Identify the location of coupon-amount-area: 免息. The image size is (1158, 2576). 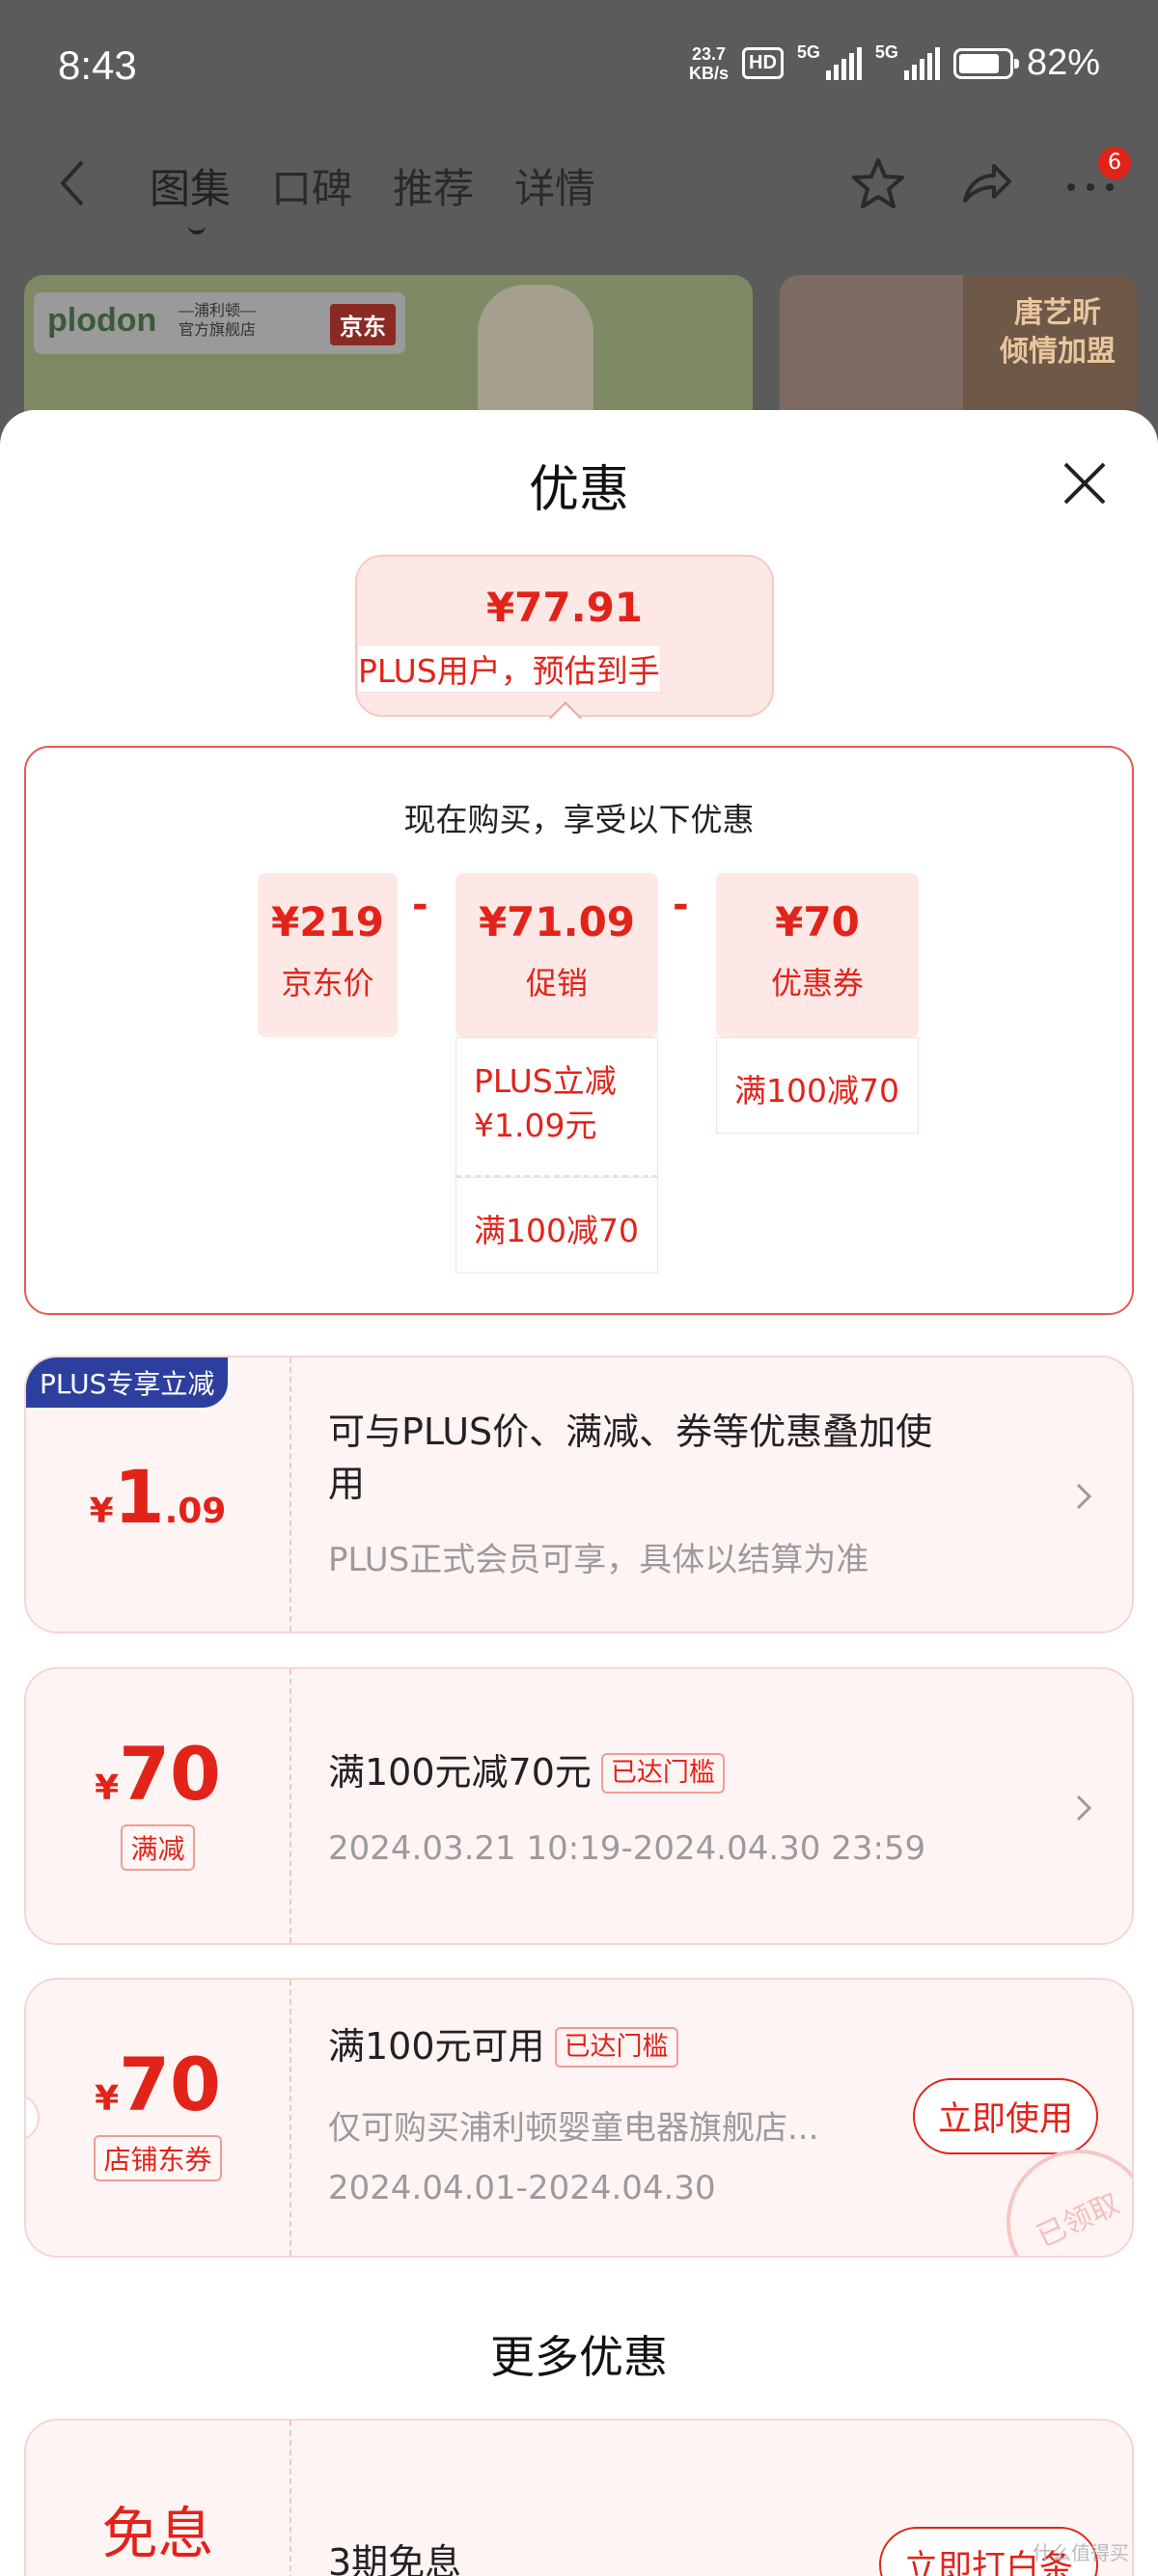
(158, 2498).